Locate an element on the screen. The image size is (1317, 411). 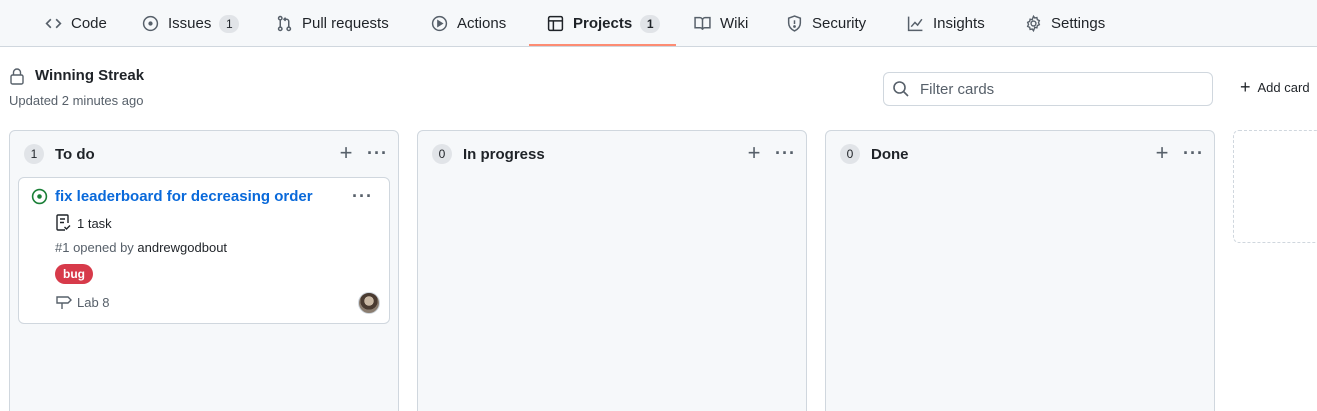
column-name: To do is located at coordinates (75, 154).